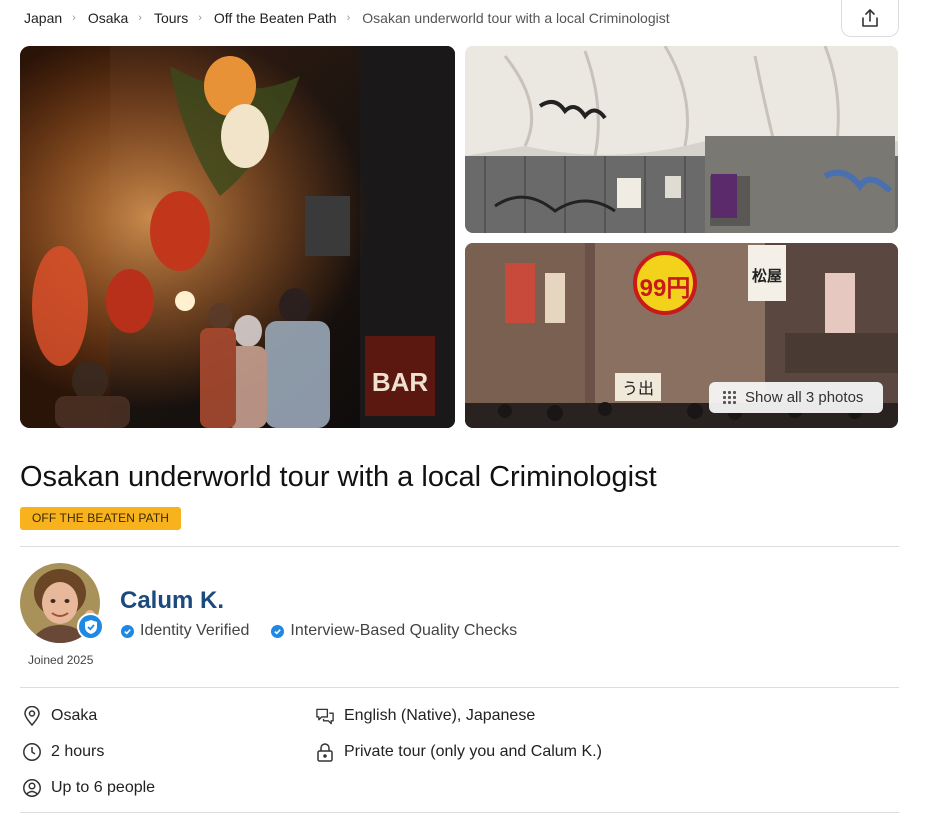  I want to click on breadcrumb-item-off-the-beaten-path: Off the Beaten Path, so click(275, 18).